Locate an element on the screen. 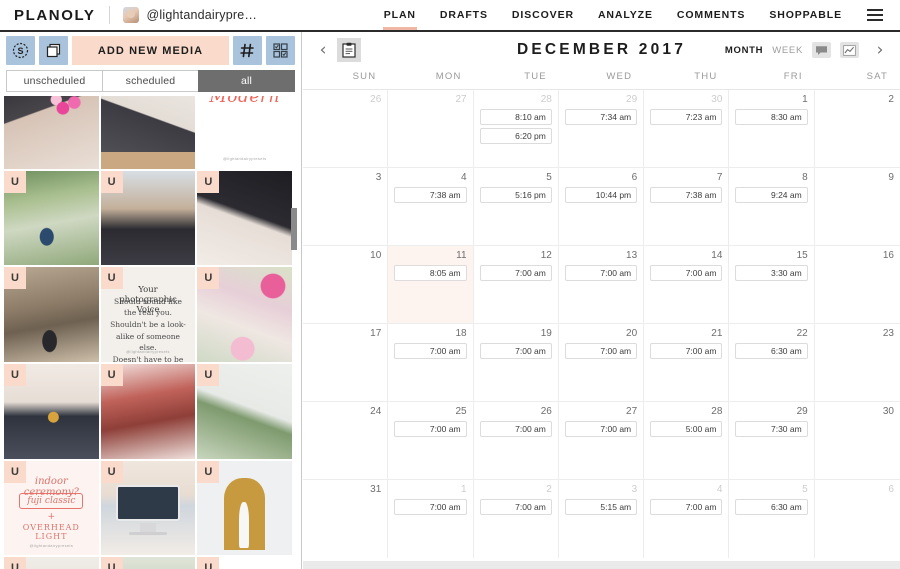 This screenshot has height=569, width=900. scheduled-post-slot: 9:24 am is located at coordinates (771, 195).